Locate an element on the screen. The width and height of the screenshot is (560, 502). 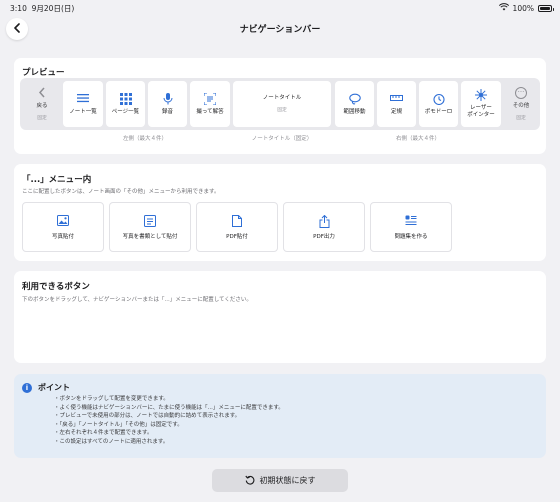
chevron-left-icon is located at coordinates (42, 93).